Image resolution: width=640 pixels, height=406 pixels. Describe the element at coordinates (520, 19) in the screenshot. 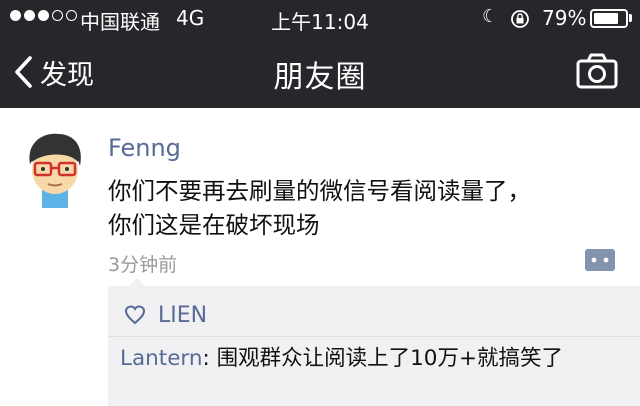

I see `rotation-lock-icon` at that location.